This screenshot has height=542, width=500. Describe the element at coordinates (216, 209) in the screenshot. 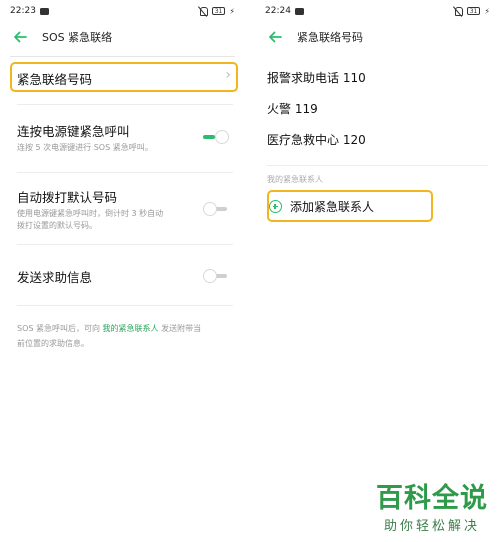

I see `auto-dial-toggle` at that location.